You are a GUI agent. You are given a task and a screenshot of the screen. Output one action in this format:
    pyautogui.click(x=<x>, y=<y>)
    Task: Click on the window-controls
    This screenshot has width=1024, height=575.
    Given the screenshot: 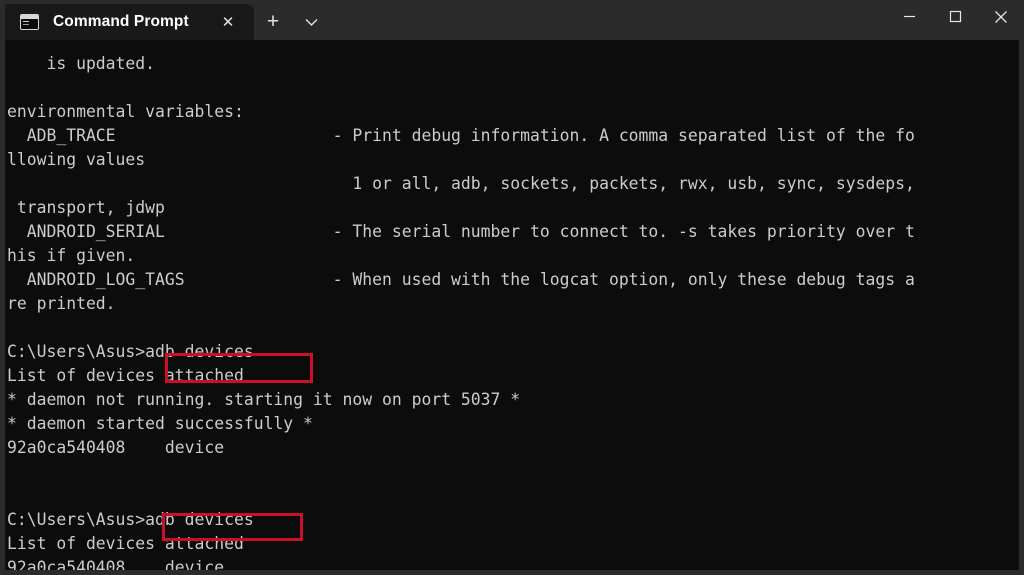 What is the action you would take?
    pyautogui.click(x=952, y=20)
    